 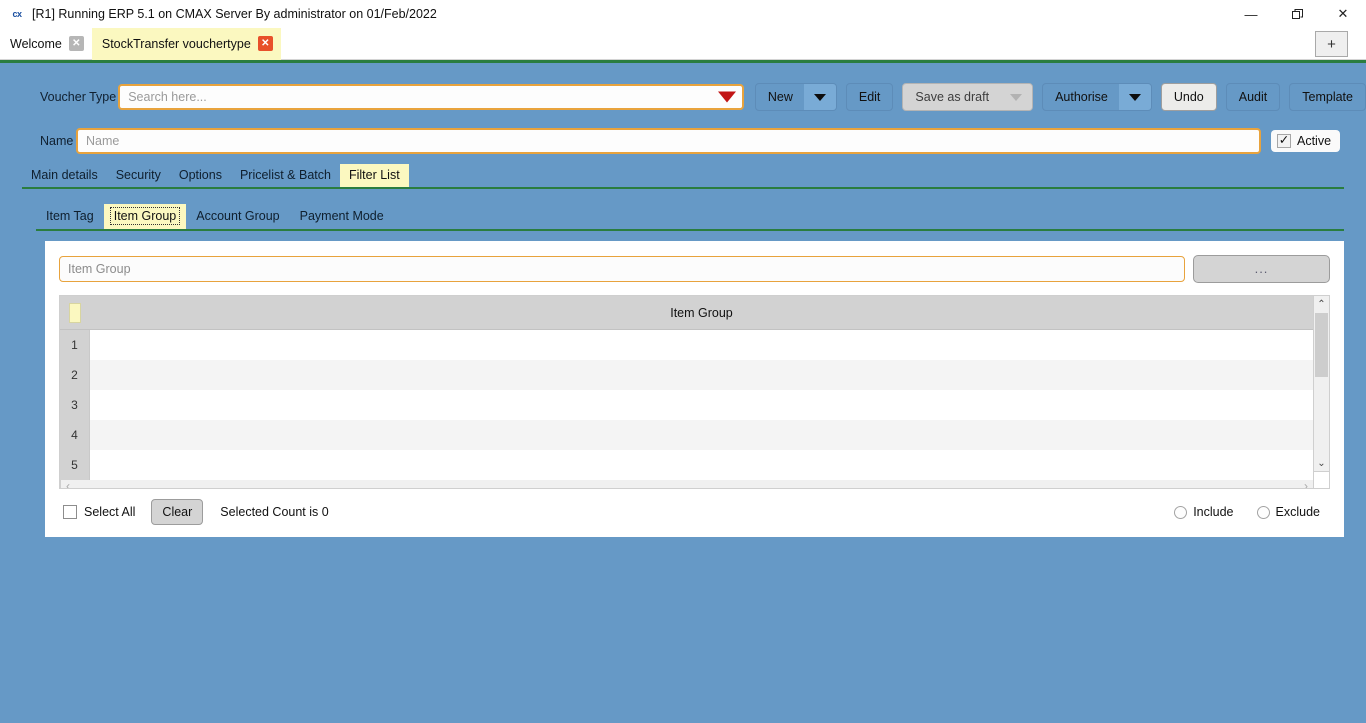 I want to click on scroll-right-icon: ›, so click(x=1306, y=484).